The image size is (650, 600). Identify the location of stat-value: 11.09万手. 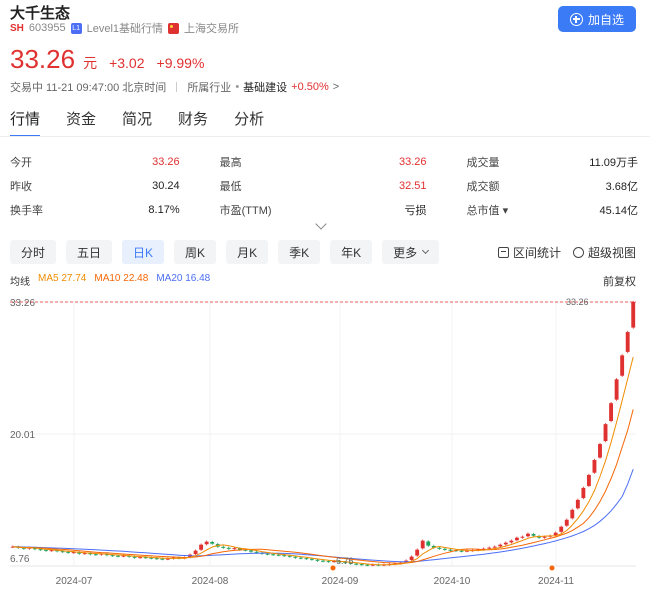
(613, 163).